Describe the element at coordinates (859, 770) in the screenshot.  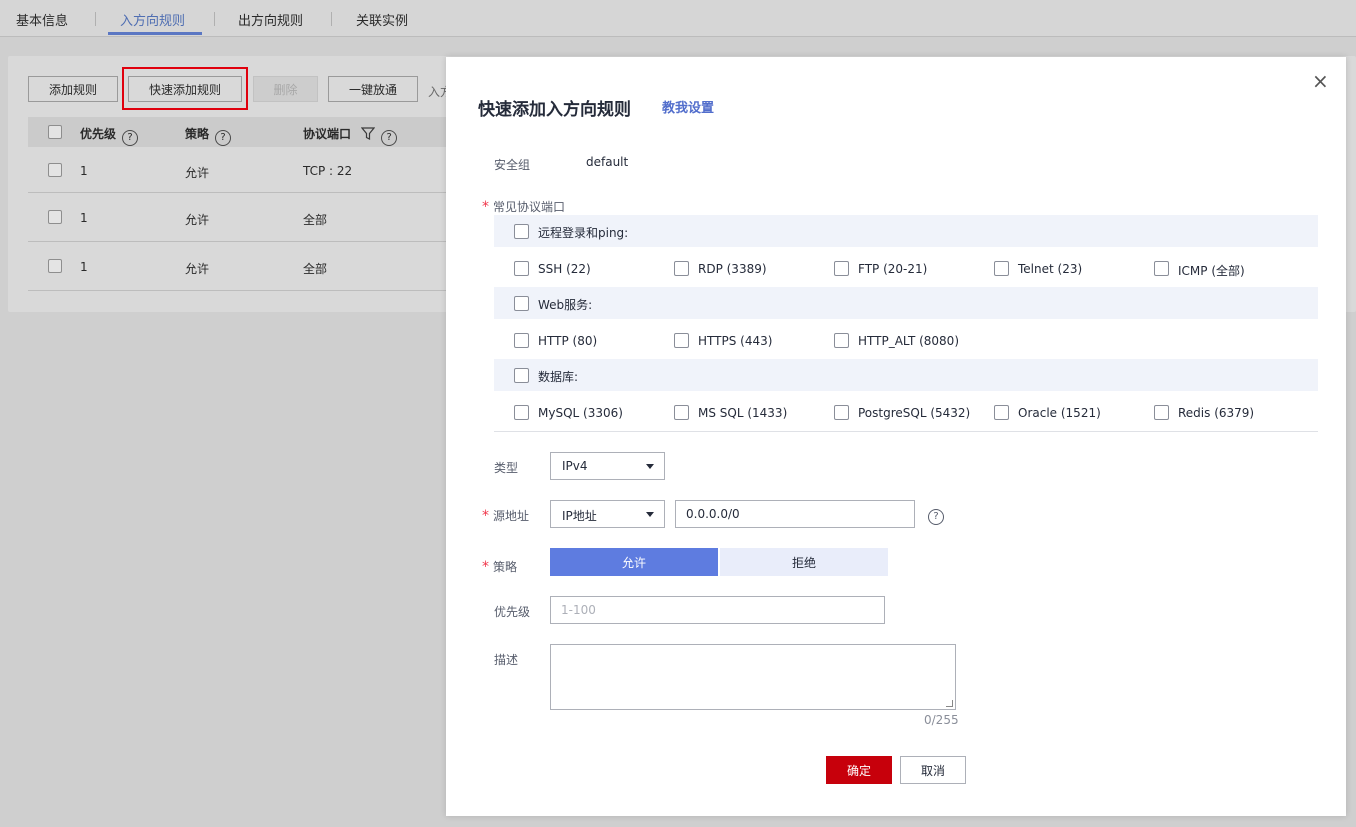
I see `confirm-button: 确定` at that location.